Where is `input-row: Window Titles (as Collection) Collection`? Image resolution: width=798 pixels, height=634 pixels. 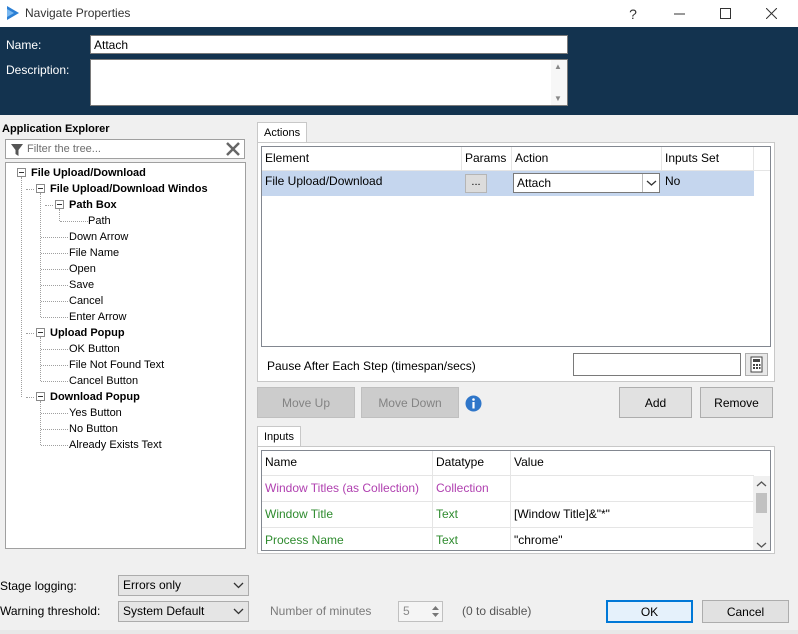
input-row: Window Titles (as Collection) Collection is located at coordinates (508, 489).